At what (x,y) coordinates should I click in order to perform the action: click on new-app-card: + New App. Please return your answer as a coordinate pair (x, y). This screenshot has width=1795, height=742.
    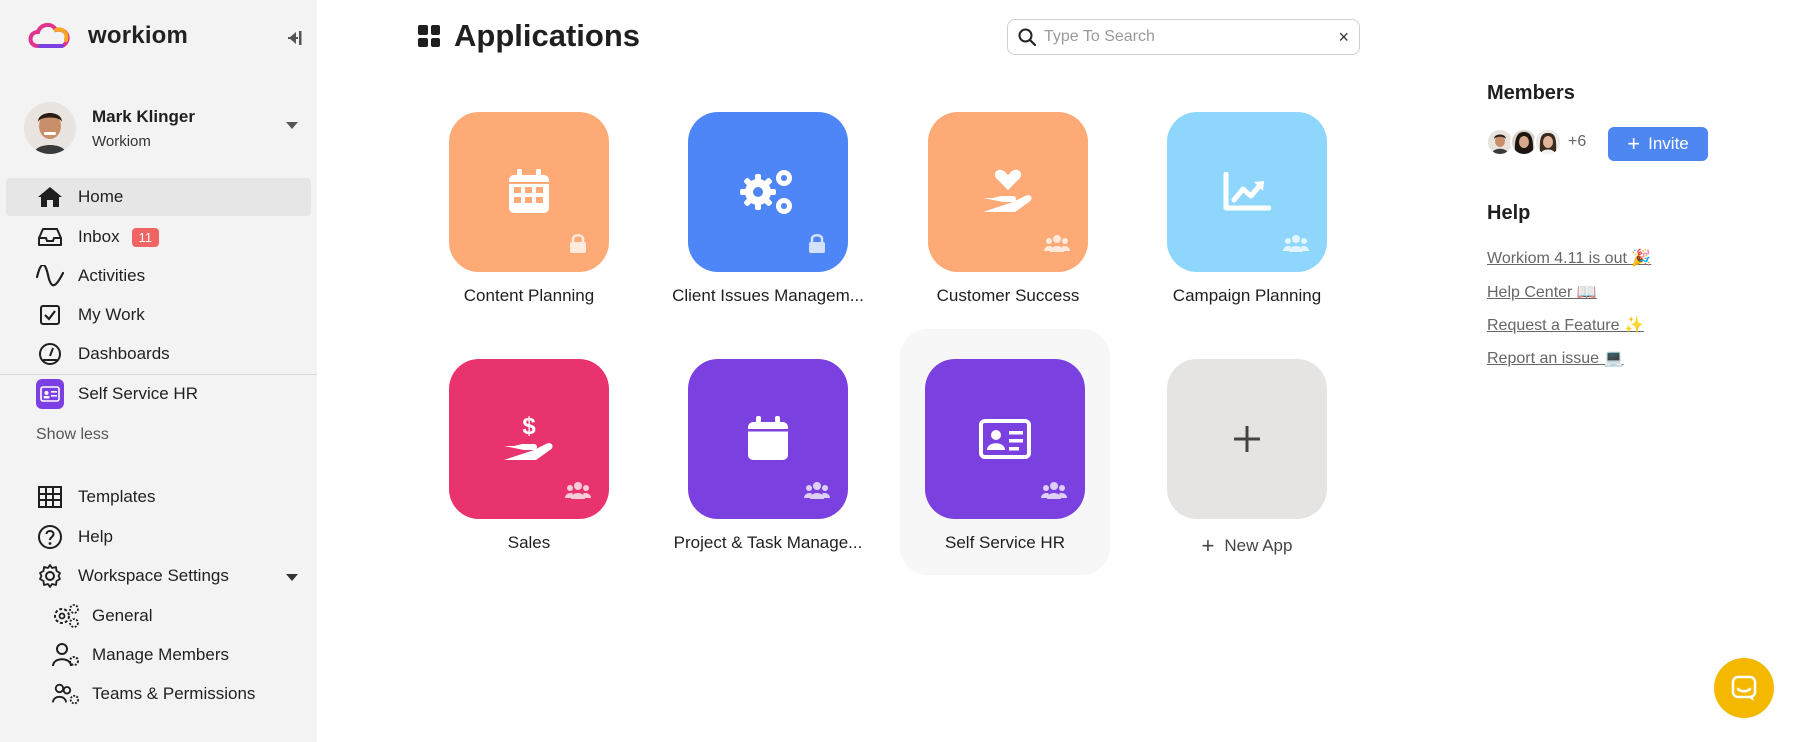
    Looking at the image, I should click on (1247, 459).